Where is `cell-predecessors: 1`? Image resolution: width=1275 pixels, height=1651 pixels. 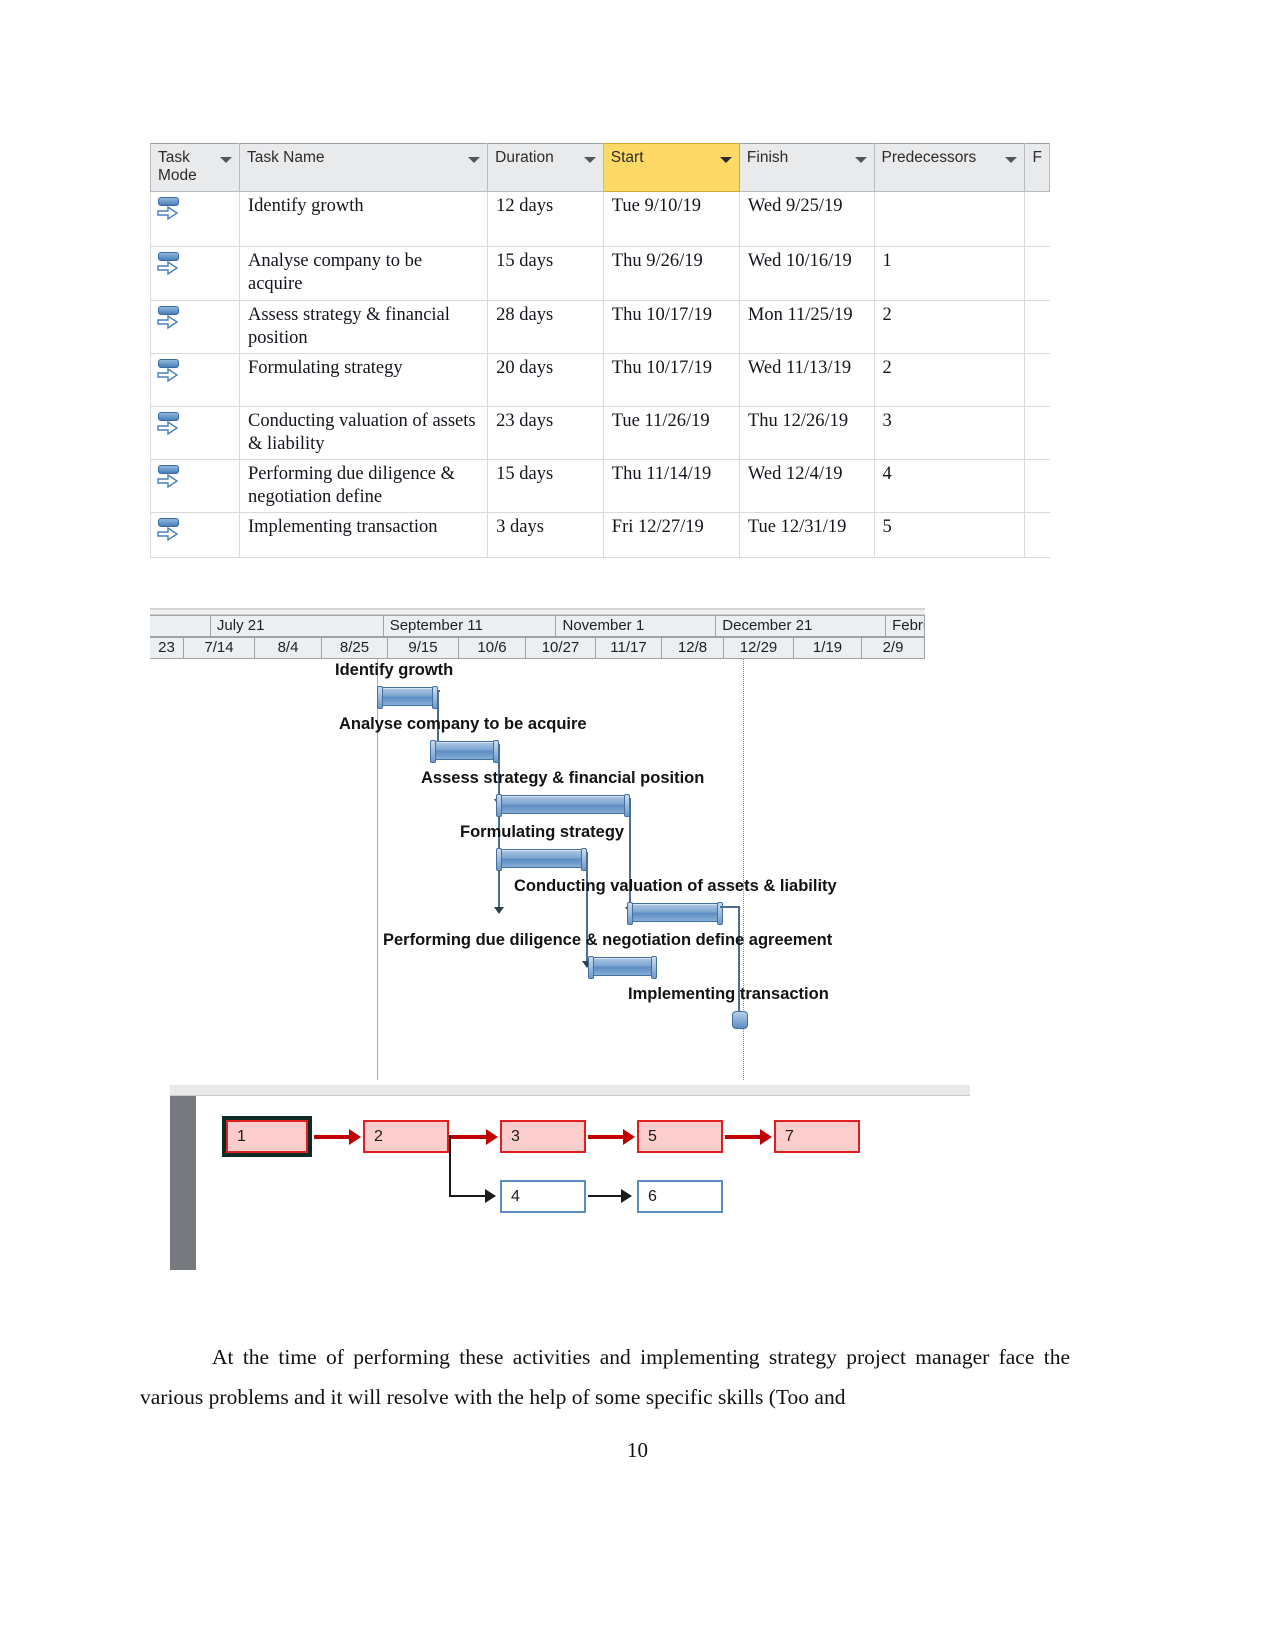 cell-predecessors: 1 is located at coordinates (949, 273).